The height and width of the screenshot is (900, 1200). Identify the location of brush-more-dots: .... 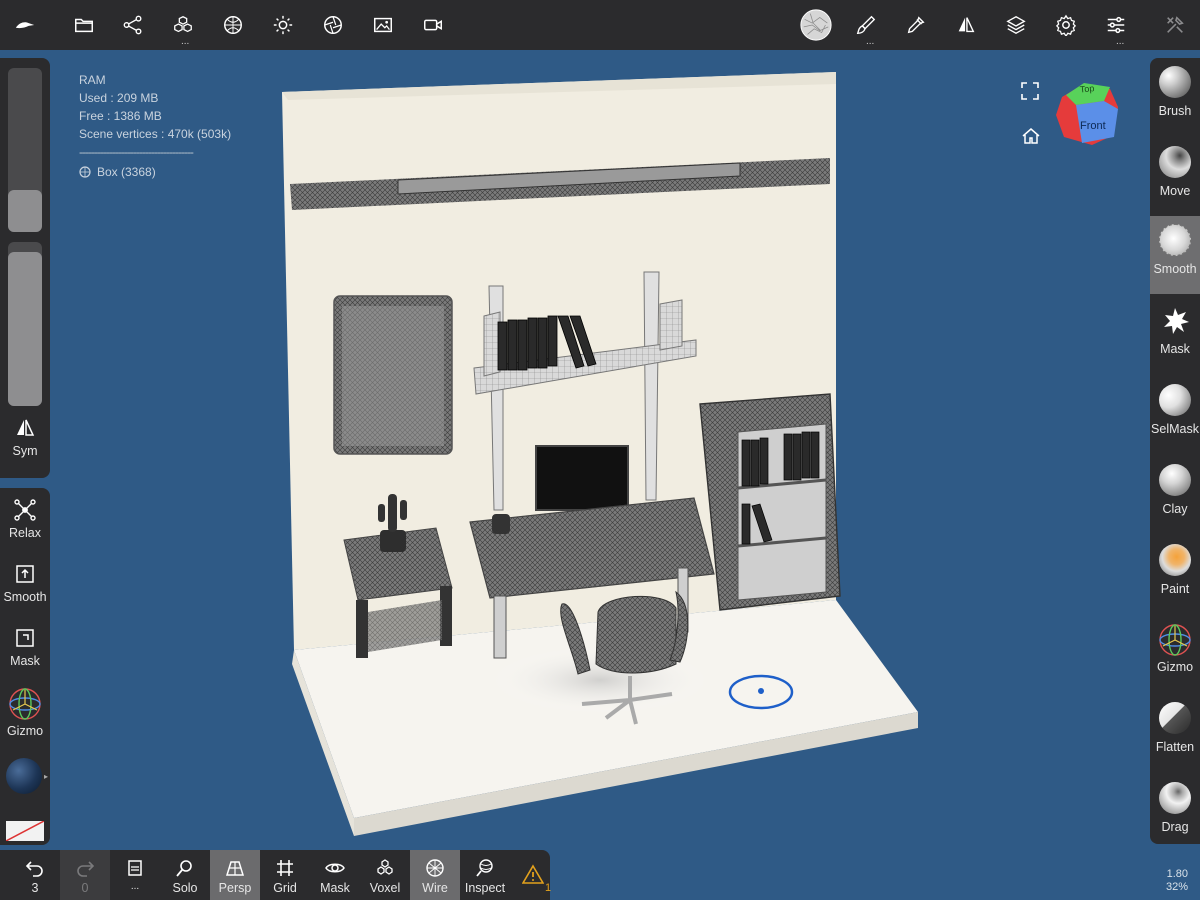
(870, 41).